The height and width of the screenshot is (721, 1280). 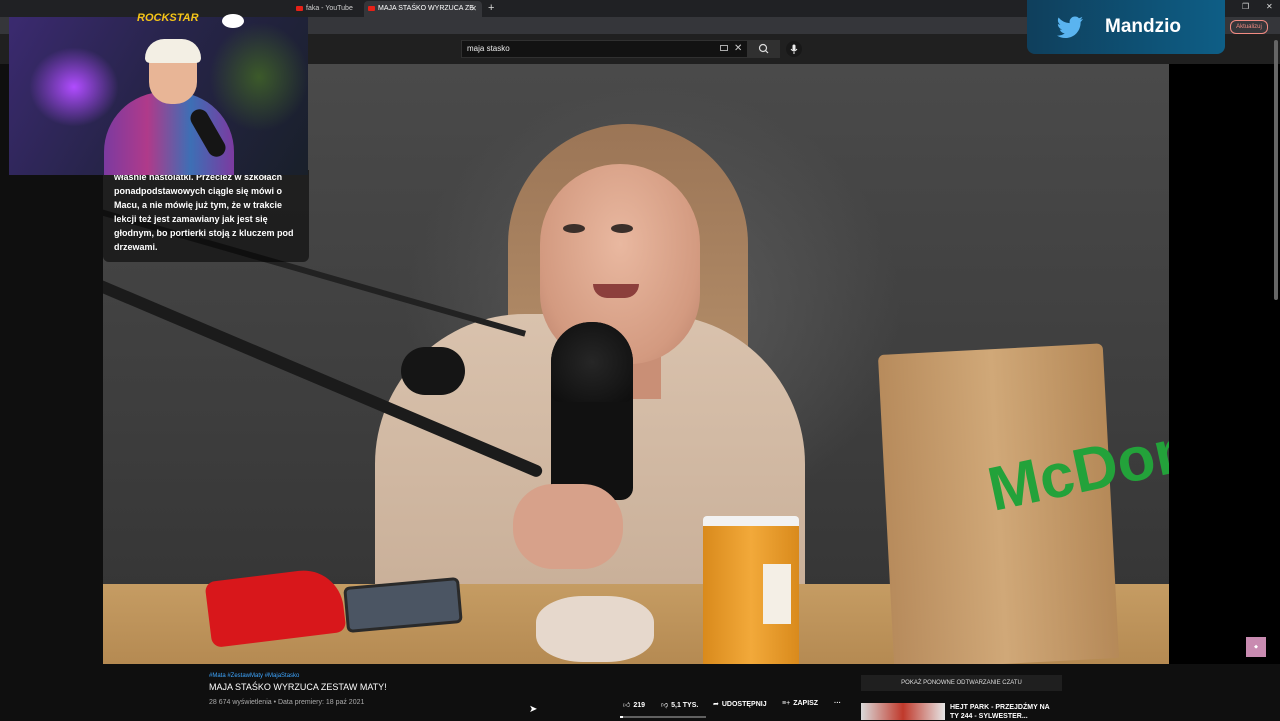 What do you see at coordinates (1143, 26) in the screenshot?
I see `twitter-handle: Mandzio` at bounding box center [1143, 26].